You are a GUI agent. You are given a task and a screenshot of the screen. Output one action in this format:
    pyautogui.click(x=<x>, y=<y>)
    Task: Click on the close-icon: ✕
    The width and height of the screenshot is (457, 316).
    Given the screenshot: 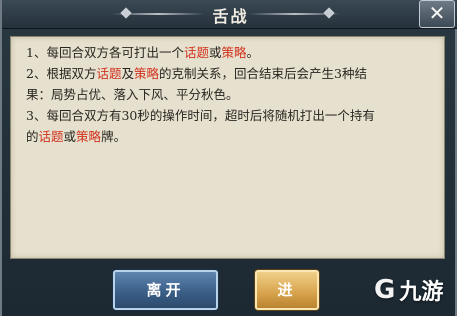 What is the action you would take?
    pyautogui.click(x=437, y=13)
    